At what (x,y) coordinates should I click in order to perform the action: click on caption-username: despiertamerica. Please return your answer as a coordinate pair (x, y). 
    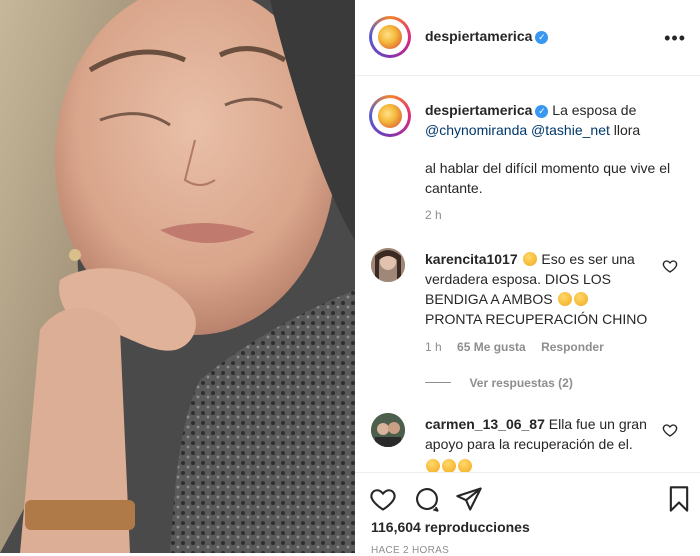
    Looking at the image, I should click on (478, 110).